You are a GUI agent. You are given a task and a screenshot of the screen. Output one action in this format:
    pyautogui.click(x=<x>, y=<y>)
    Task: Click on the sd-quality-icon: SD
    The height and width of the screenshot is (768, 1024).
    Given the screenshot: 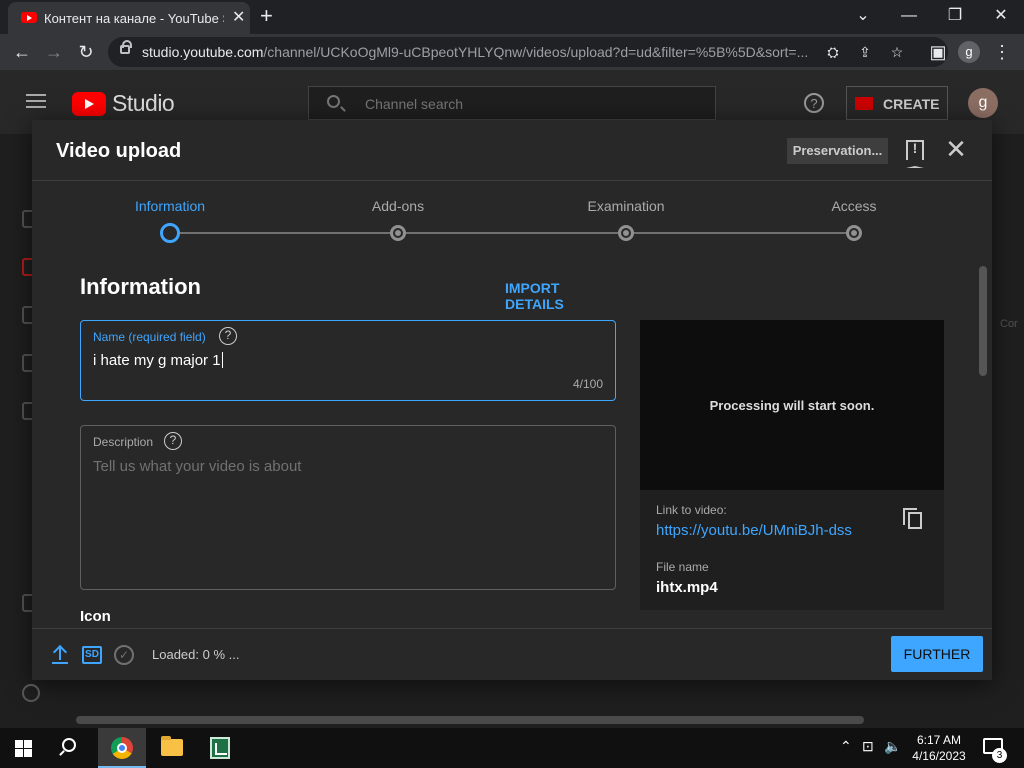 What is the action you would take?
    pyautogui.click(x=92, y=655)
    